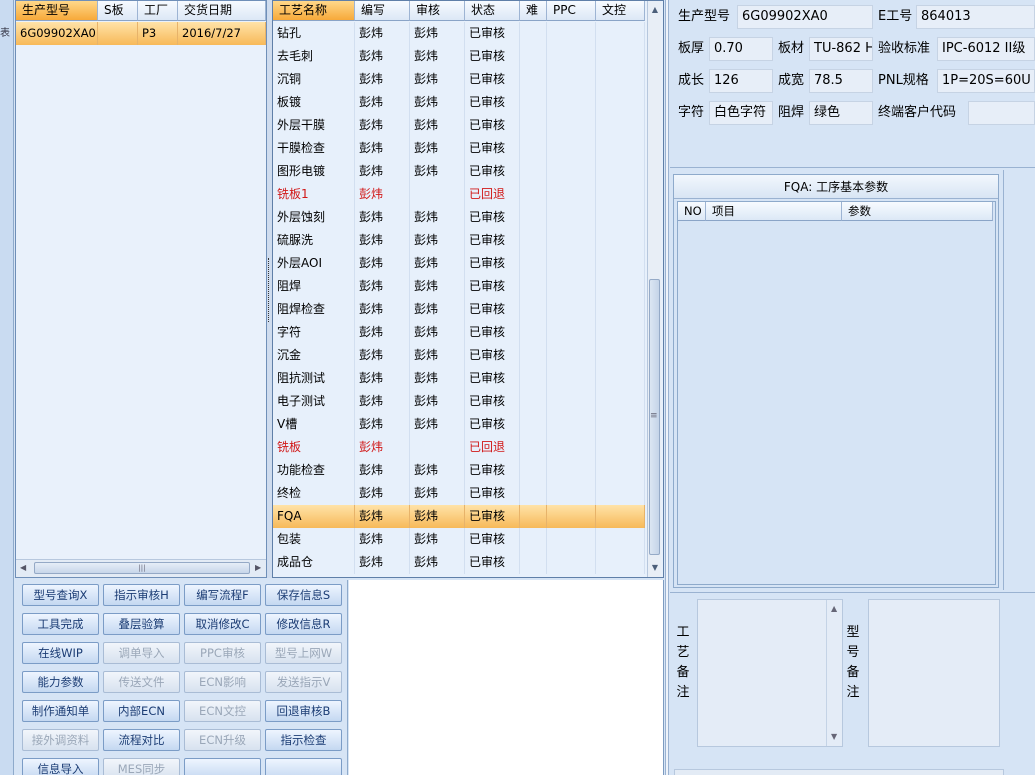 The height and width of the screenshot is (775, 1035). I want to click on column-header: 交货日期, so click(222, 11).